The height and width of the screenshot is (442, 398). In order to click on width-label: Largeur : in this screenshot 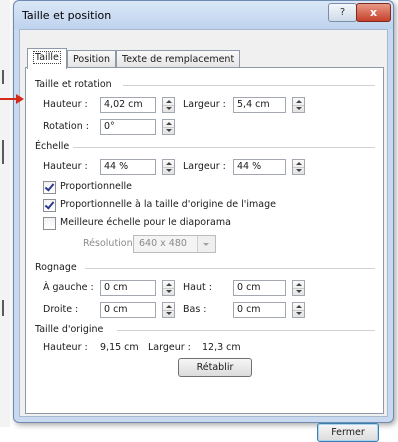, I will do `click(204, 104)`.